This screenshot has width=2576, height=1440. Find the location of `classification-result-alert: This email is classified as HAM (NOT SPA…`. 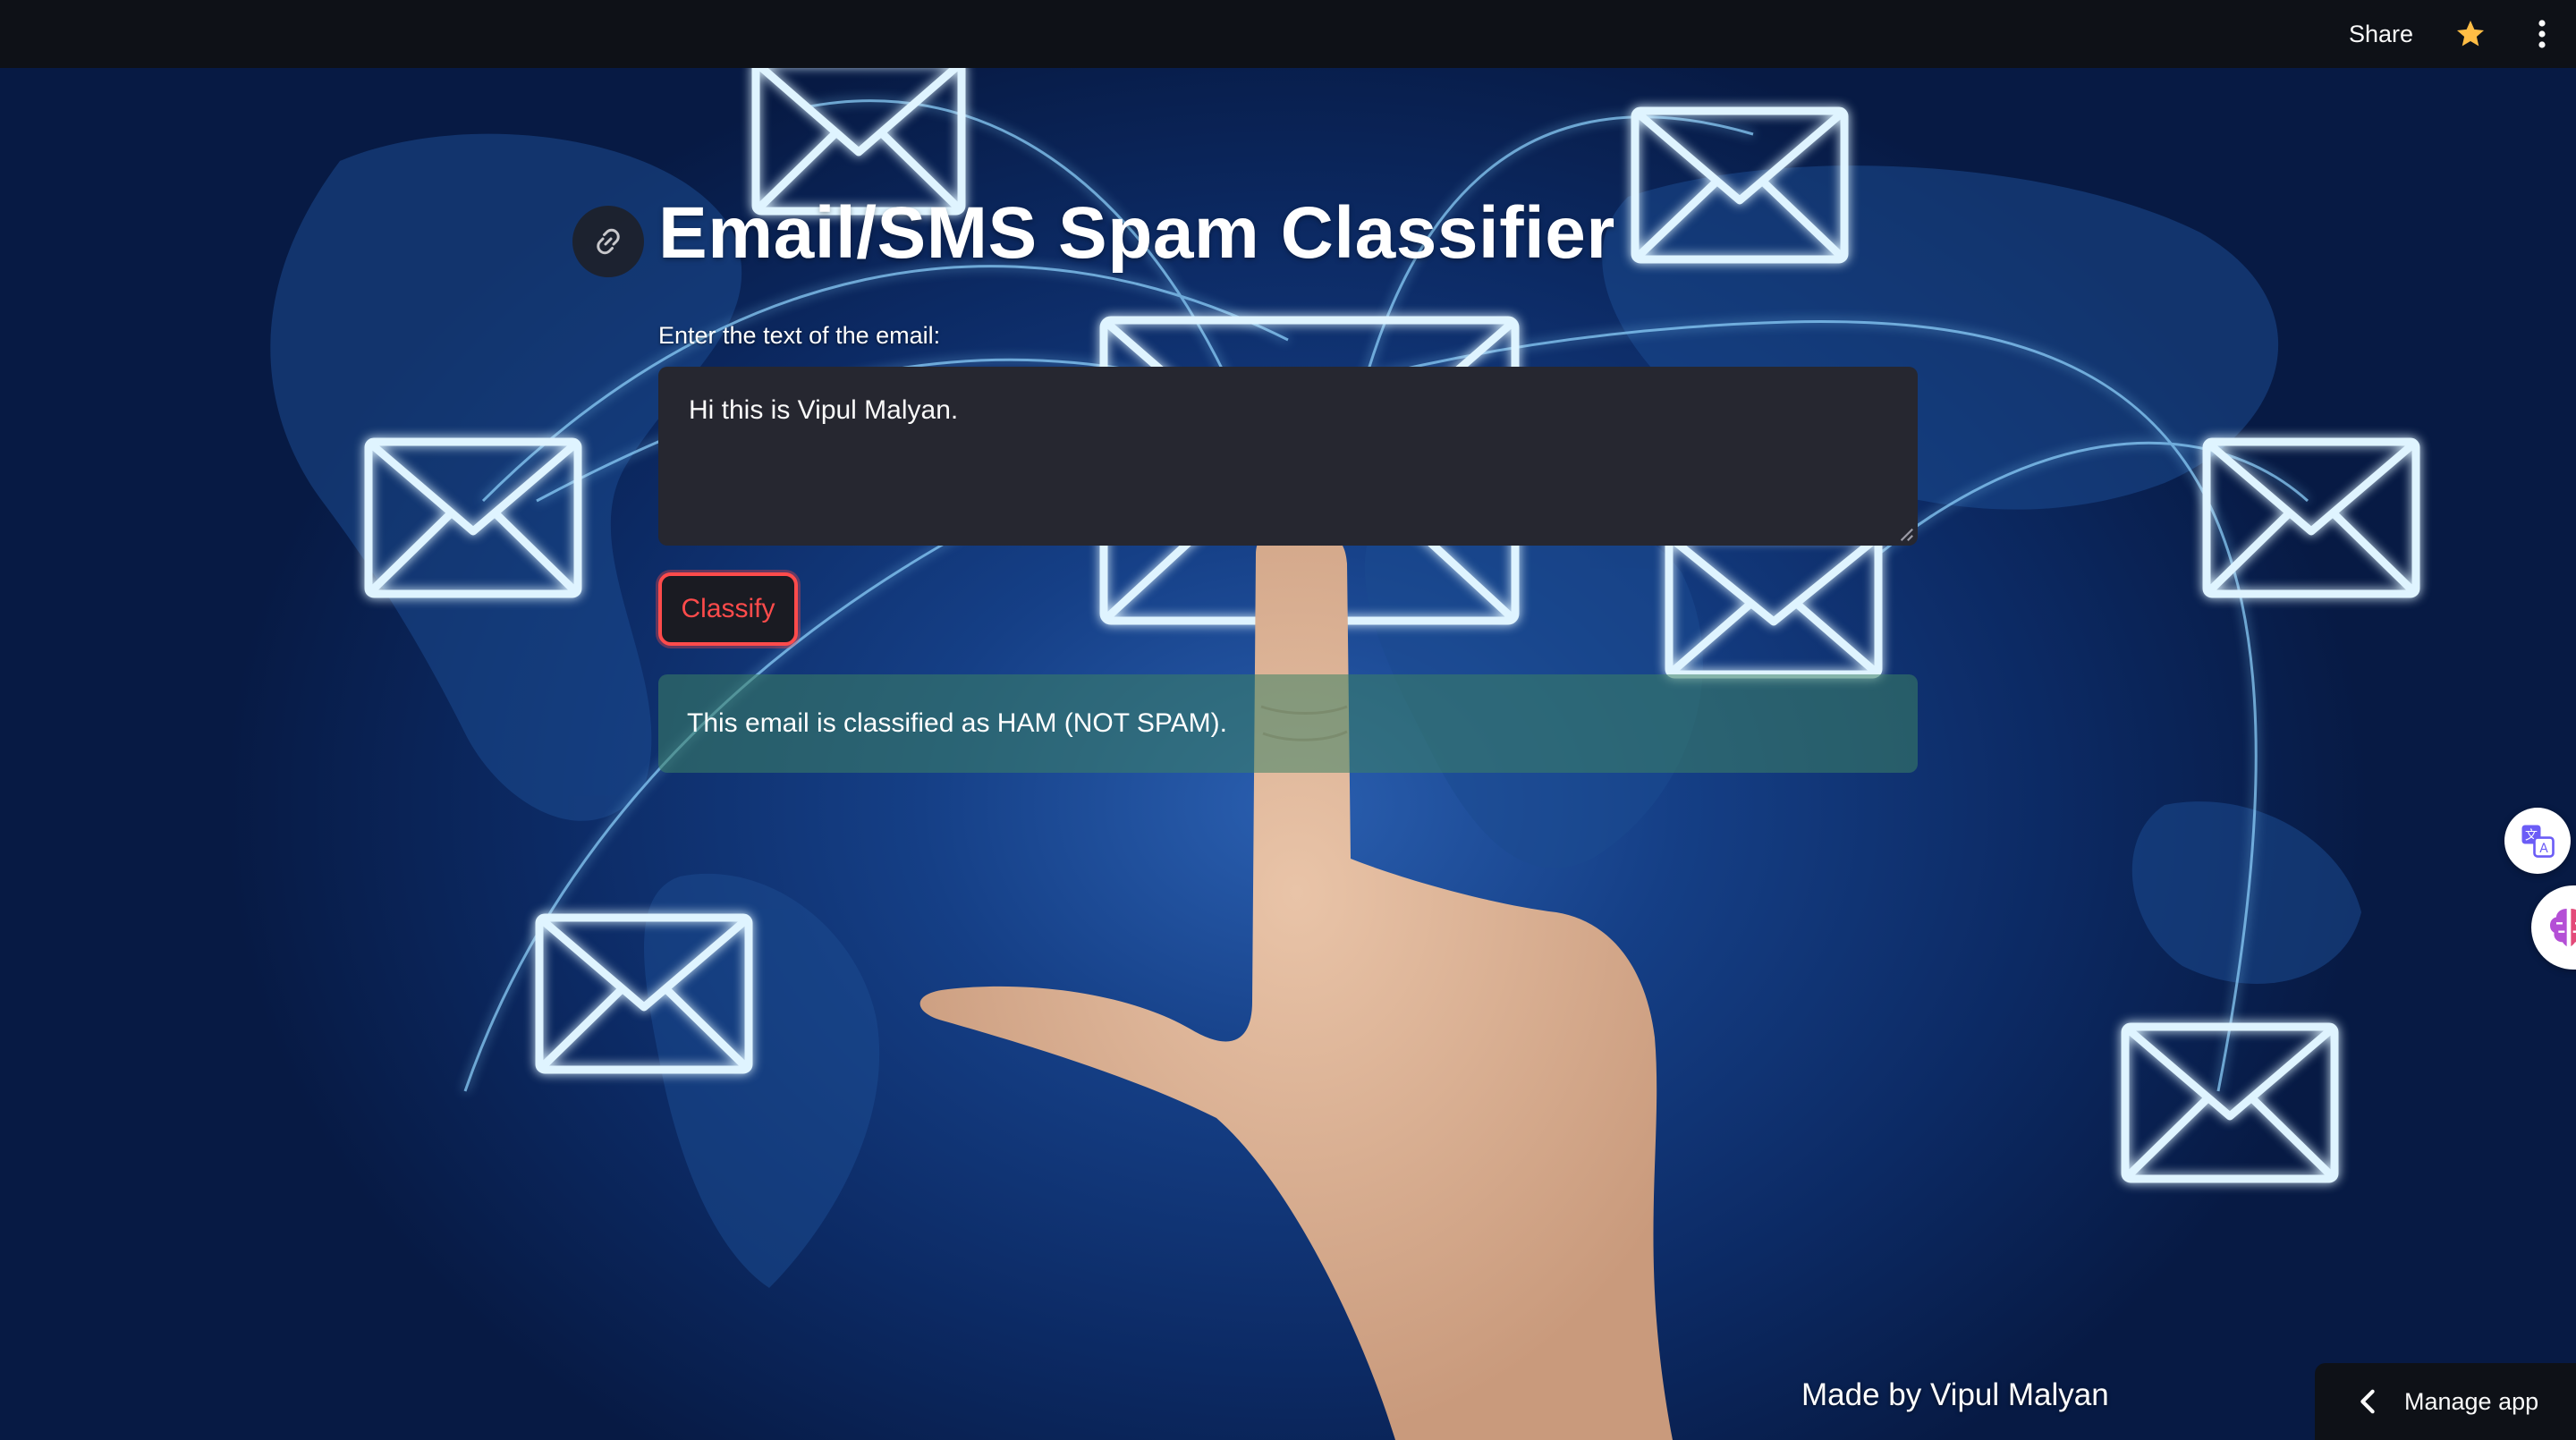

classification-result-alert: This email is classified as HAM (NOT SPA… is located at coordinates (1288, 723).